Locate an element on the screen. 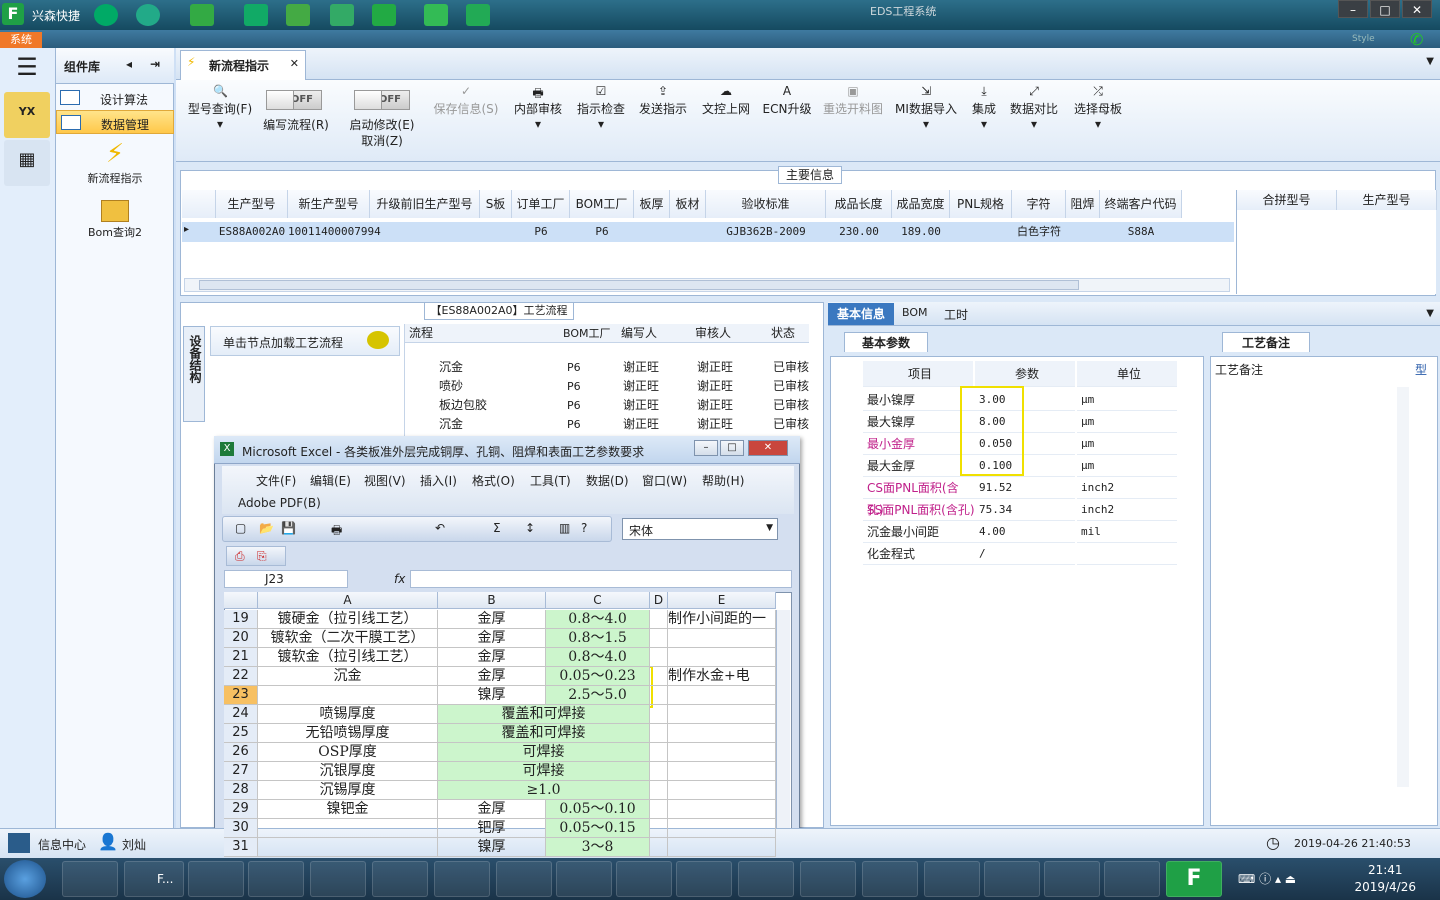  maximize-button: □ is located at coordinates (1385, 9).